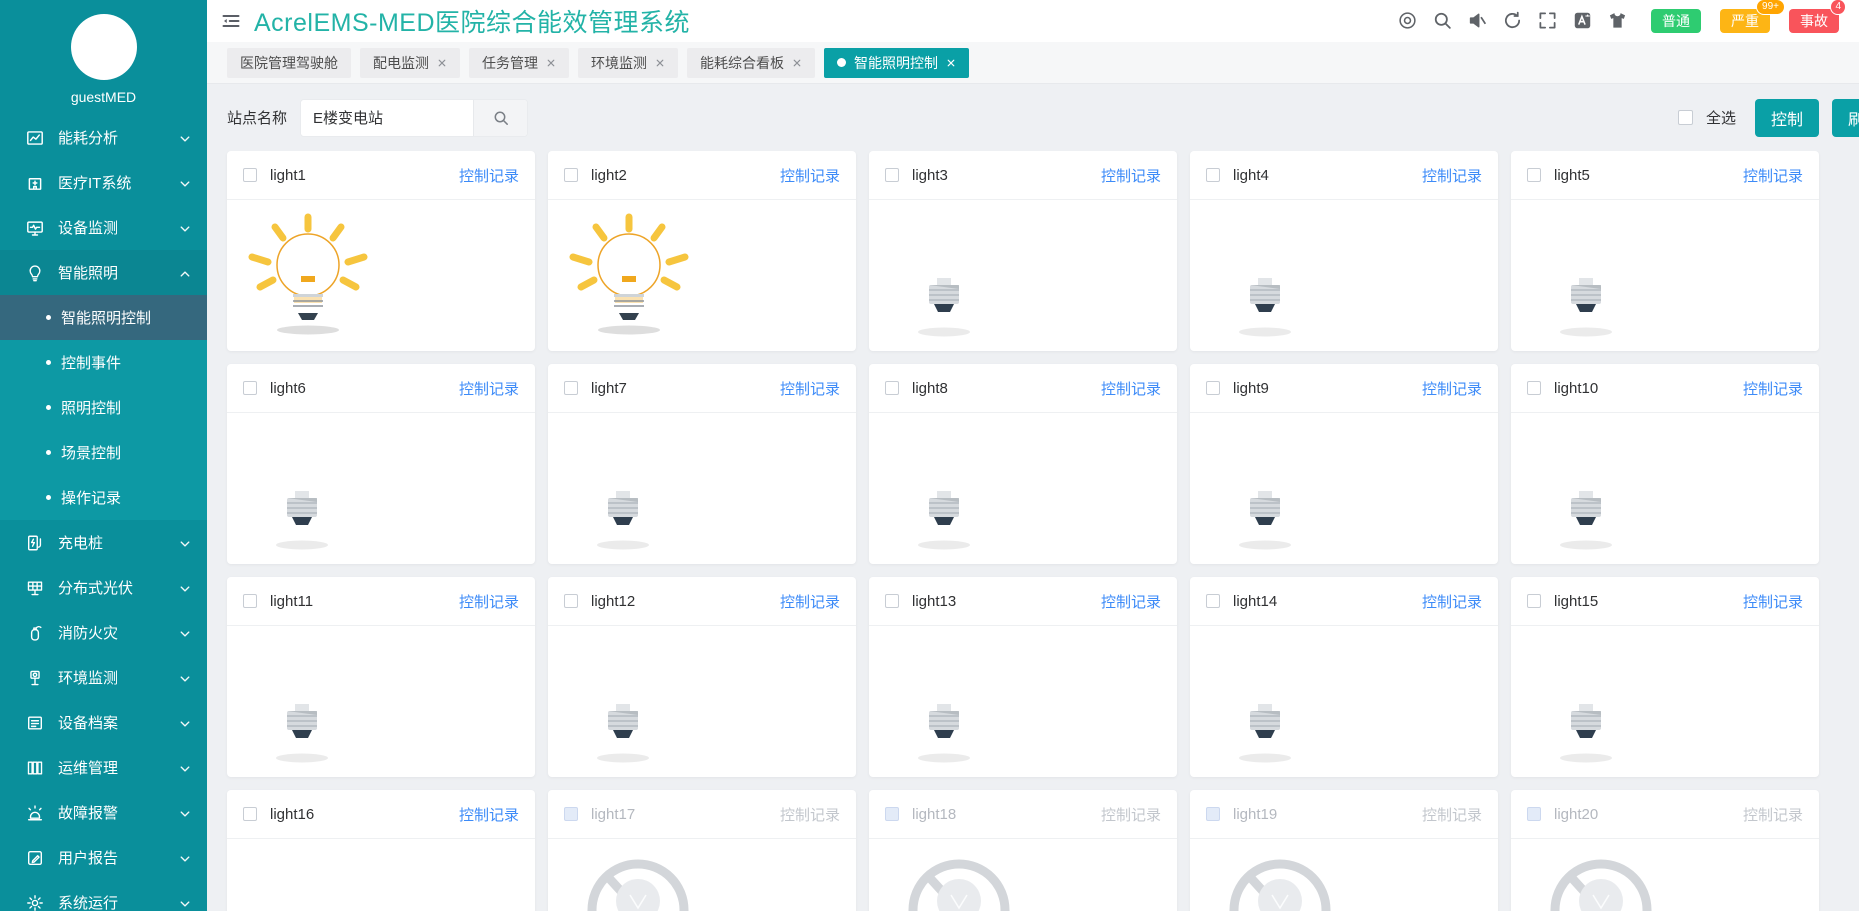 The width and height of the screenshot is (1859, 911). What do you see at coordinates (751, 62) in the screenshot?
I see `tab-能耗综合看板: 能耗综合看板` at bounding box center [751, 62].